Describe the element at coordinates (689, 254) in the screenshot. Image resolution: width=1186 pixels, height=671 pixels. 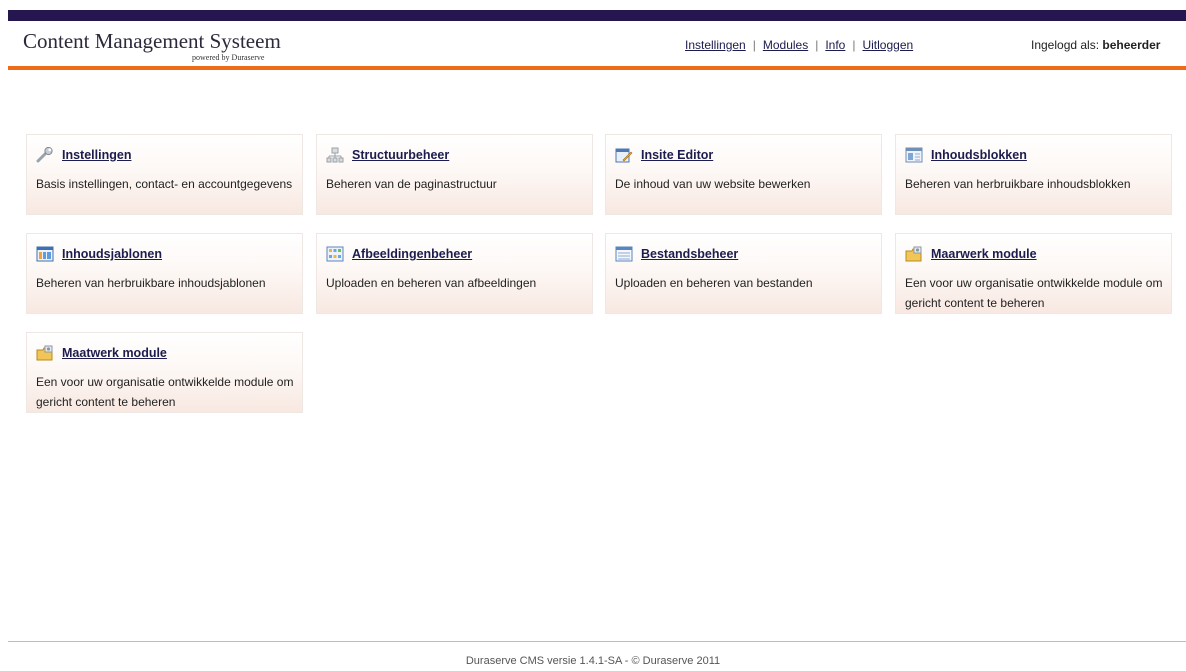
I see `module-title: Bestandsbeheer` at that location.